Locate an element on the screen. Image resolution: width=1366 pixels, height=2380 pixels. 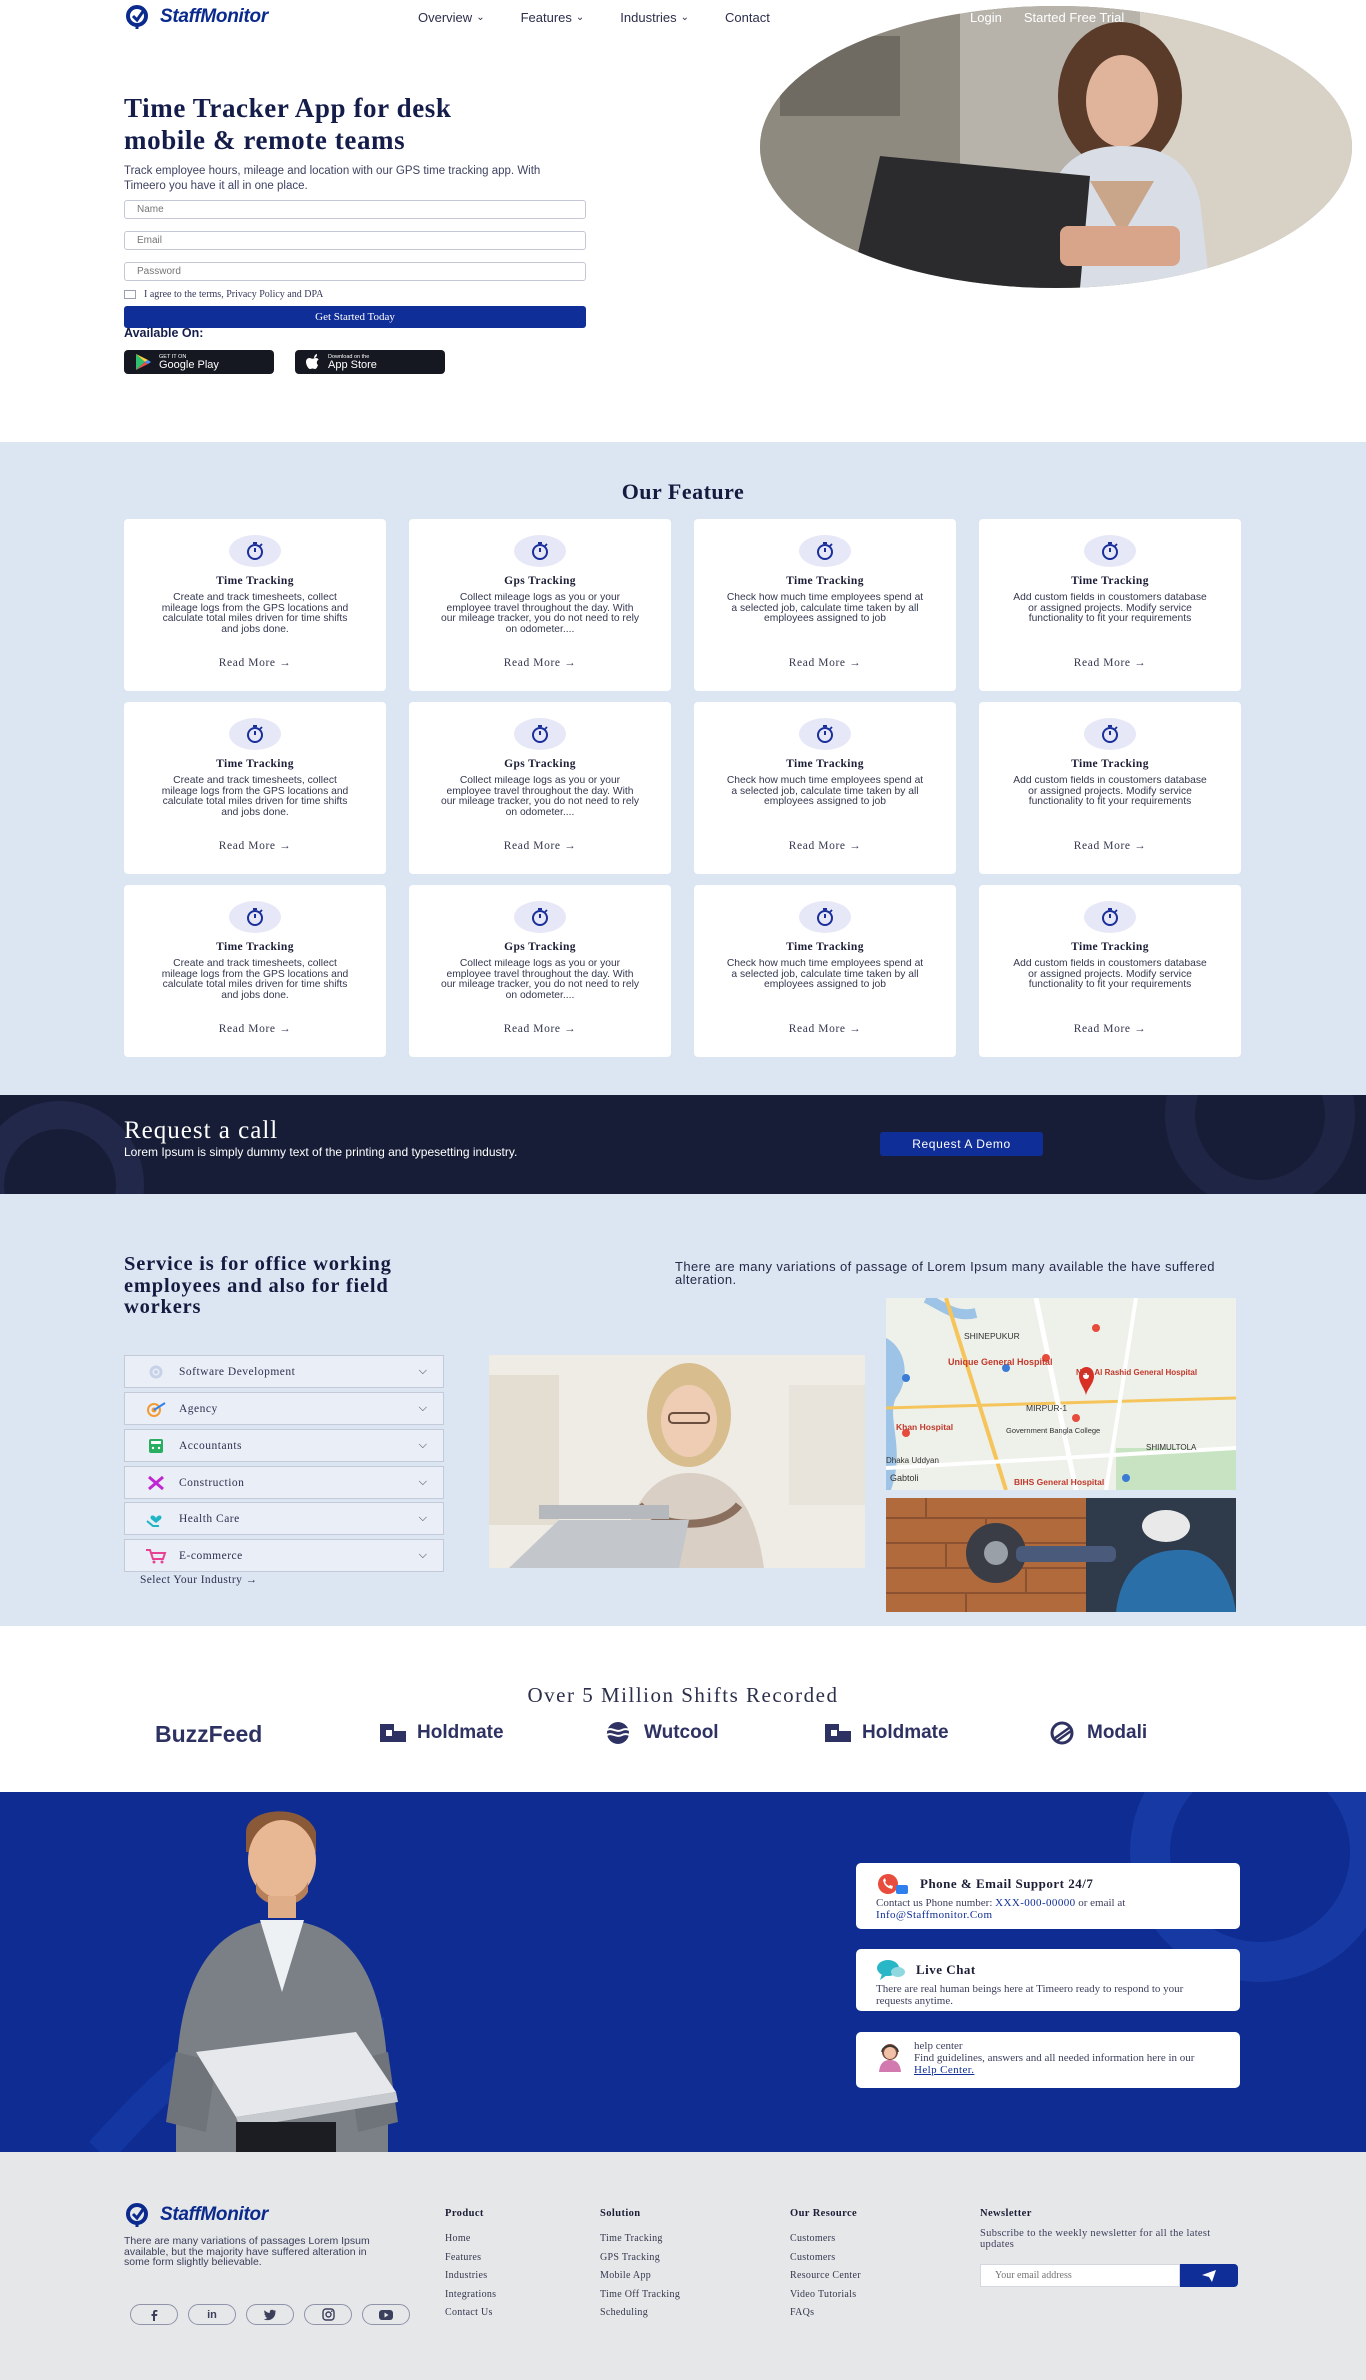
linkedin-icon: in is located at coordinates (212, 2314).